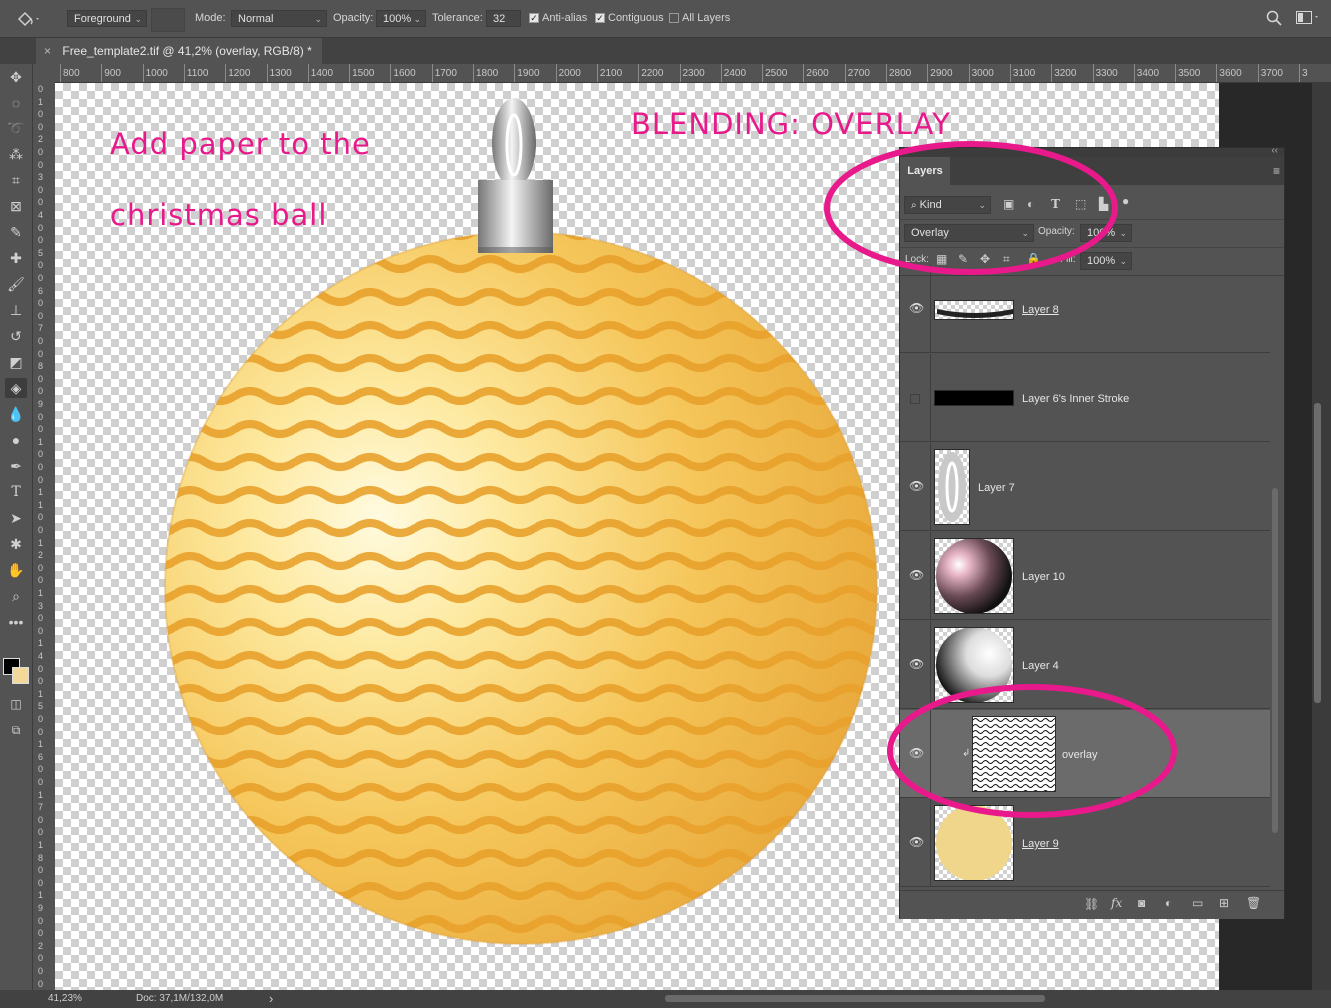  Describe the element at coordinates (636, 18) in the screenshot. I see `contiguous-label: Contiguous` at that location.